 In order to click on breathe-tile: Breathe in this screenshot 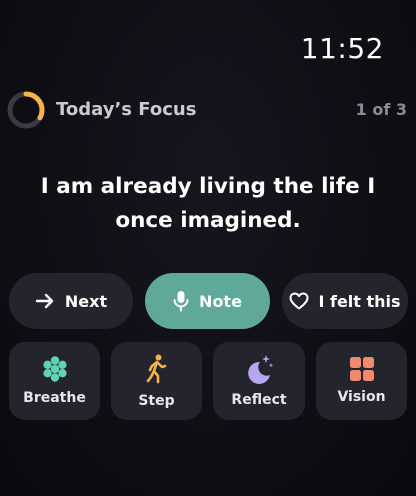, I will do `click(54, 381)`.